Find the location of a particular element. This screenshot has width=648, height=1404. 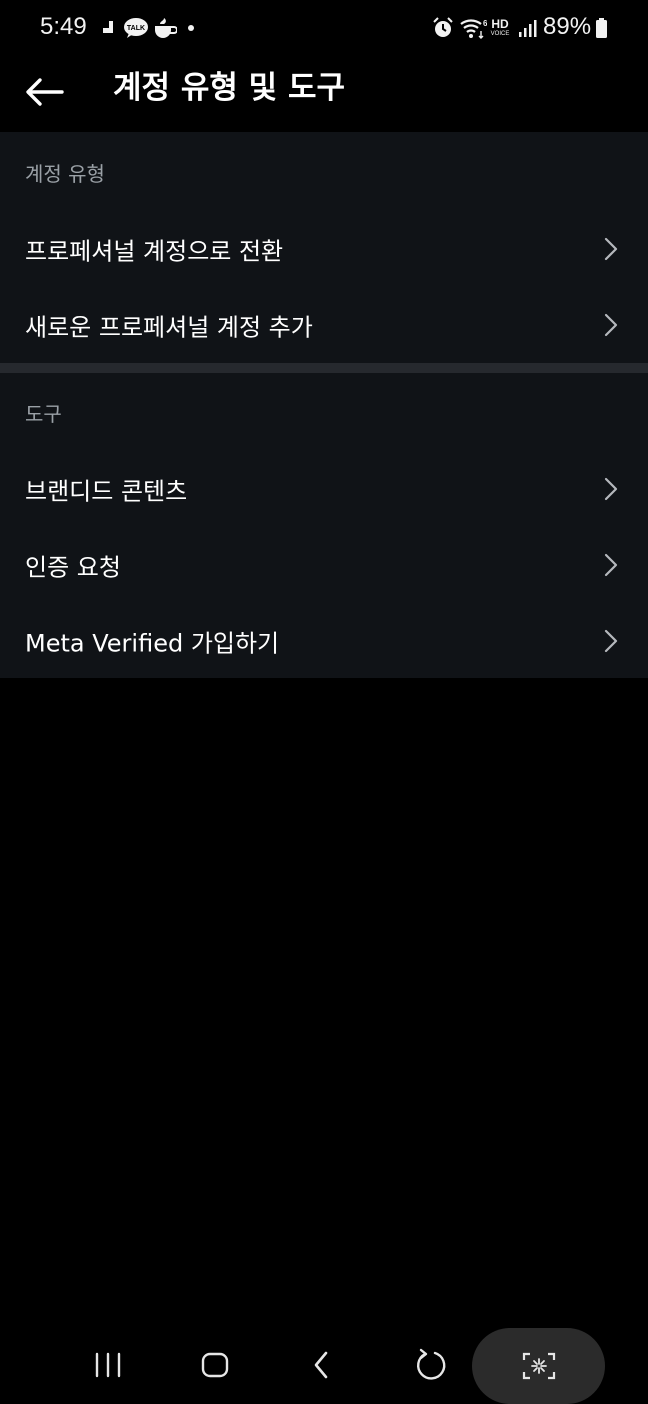

menu-item-add-professional-account: 새로운 프로페셔널 계정 추가 is located at coordinates (324, 325).